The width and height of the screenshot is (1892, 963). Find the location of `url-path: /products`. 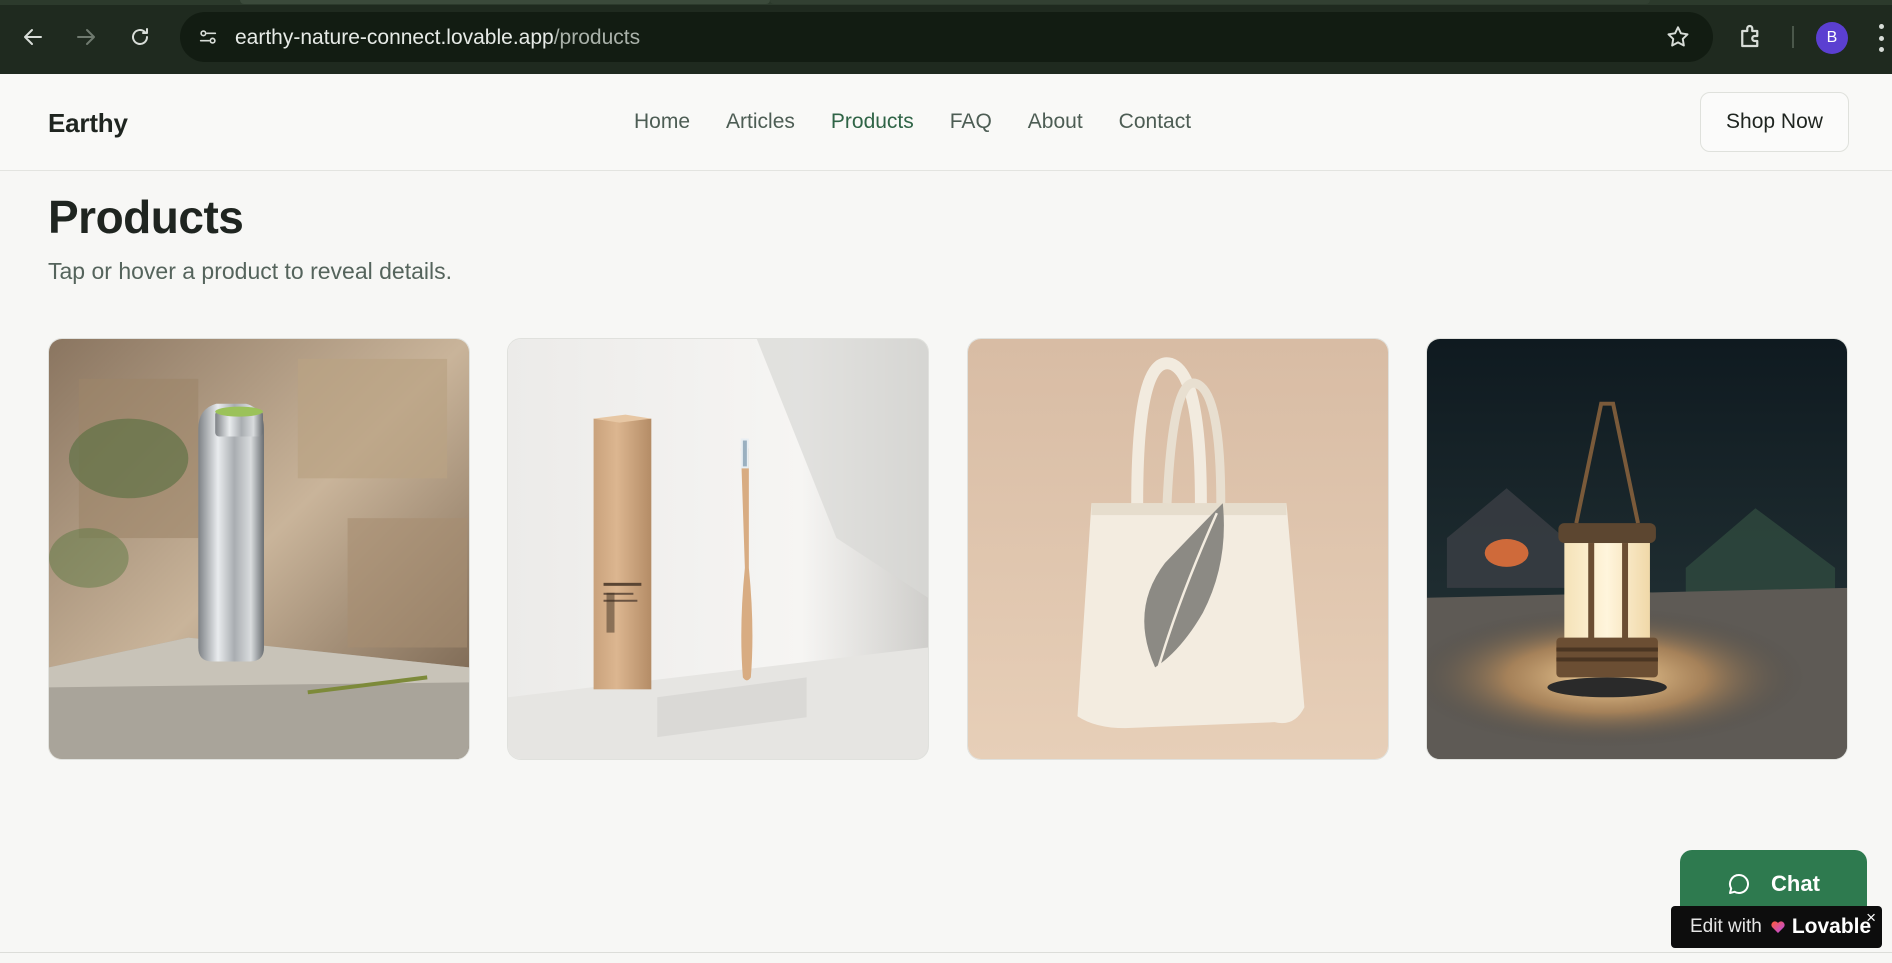

url-path: /products is located at coordinates (597, 37).